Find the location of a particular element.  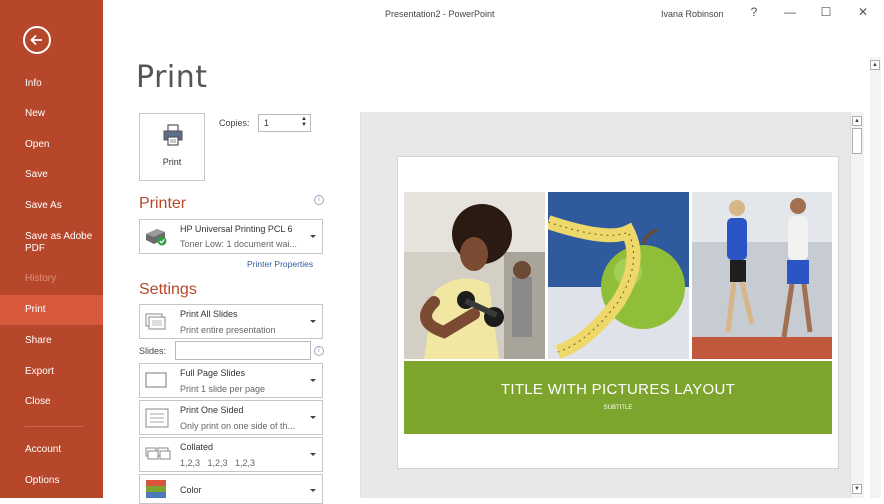

close-button: ✕ is located at coordinates (863, 12).